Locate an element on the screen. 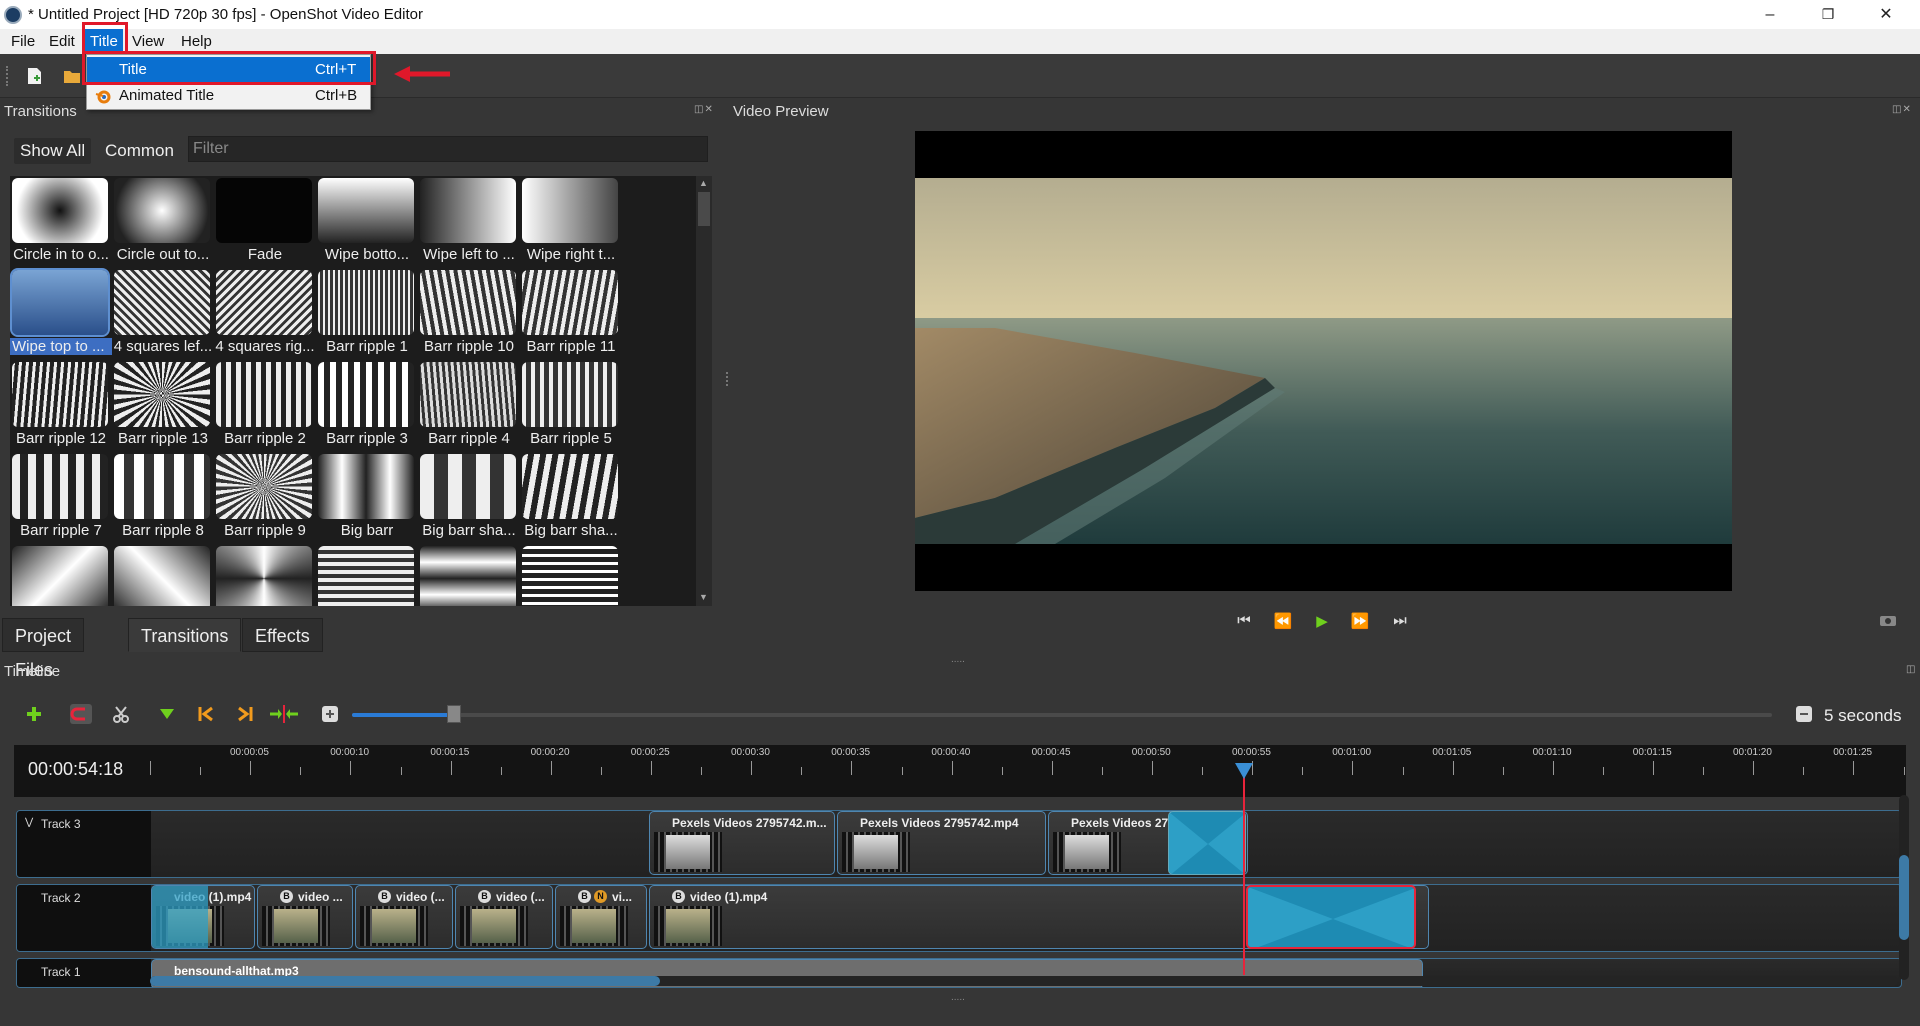 Image resolution: width=1920 pixels, height=1026 pixels. toolbar-grip is located at coordinates (8, 76).